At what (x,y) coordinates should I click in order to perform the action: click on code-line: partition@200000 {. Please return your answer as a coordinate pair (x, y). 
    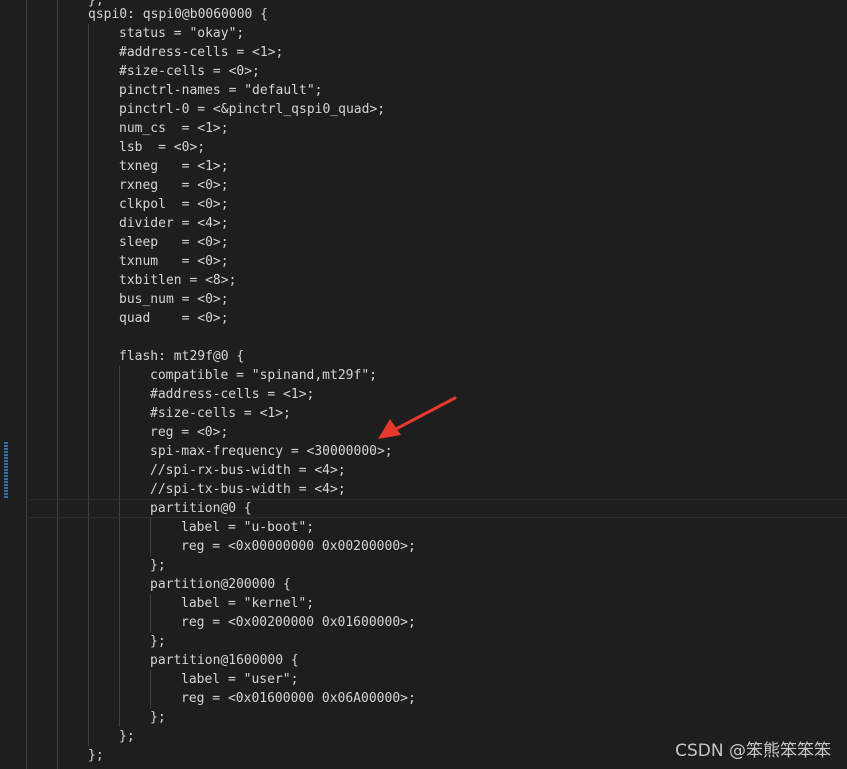
    Looking at the image, I should click on (220, 584).